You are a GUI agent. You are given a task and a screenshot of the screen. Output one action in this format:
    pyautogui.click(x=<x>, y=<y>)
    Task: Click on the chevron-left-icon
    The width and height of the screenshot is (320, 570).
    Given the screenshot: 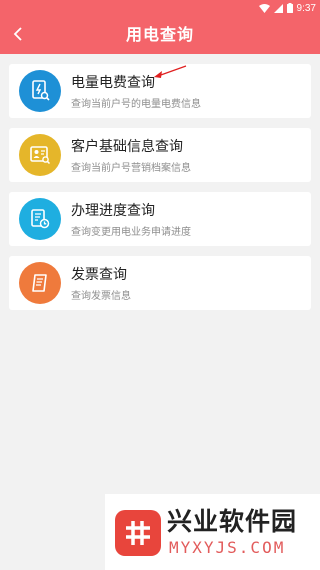 What is the action you would take?
    pyautogui.click(x=17, y=34)
    